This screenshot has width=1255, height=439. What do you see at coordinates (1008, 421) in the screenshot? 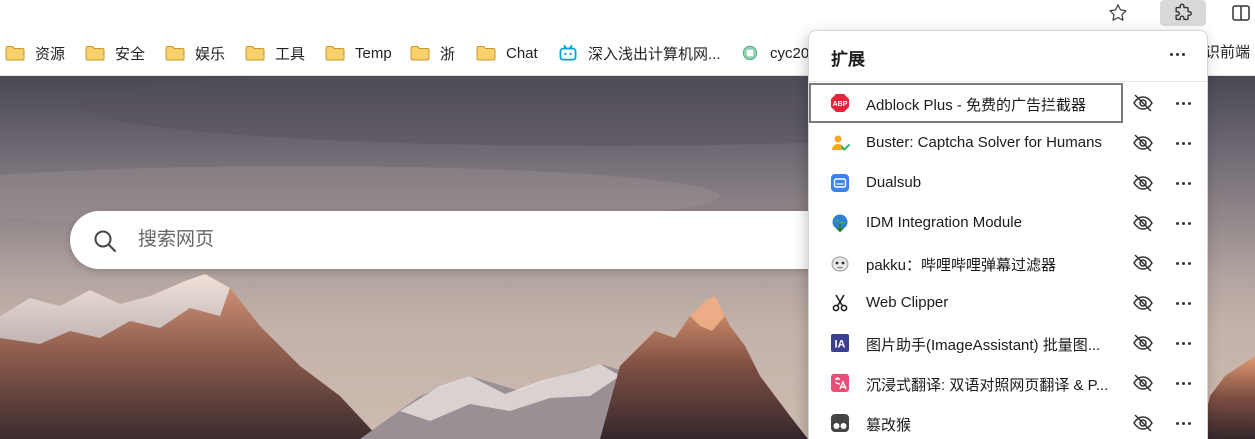
I see `extension-item-tampermonkey: 篡改猴` at bounding box center [1008, 421].